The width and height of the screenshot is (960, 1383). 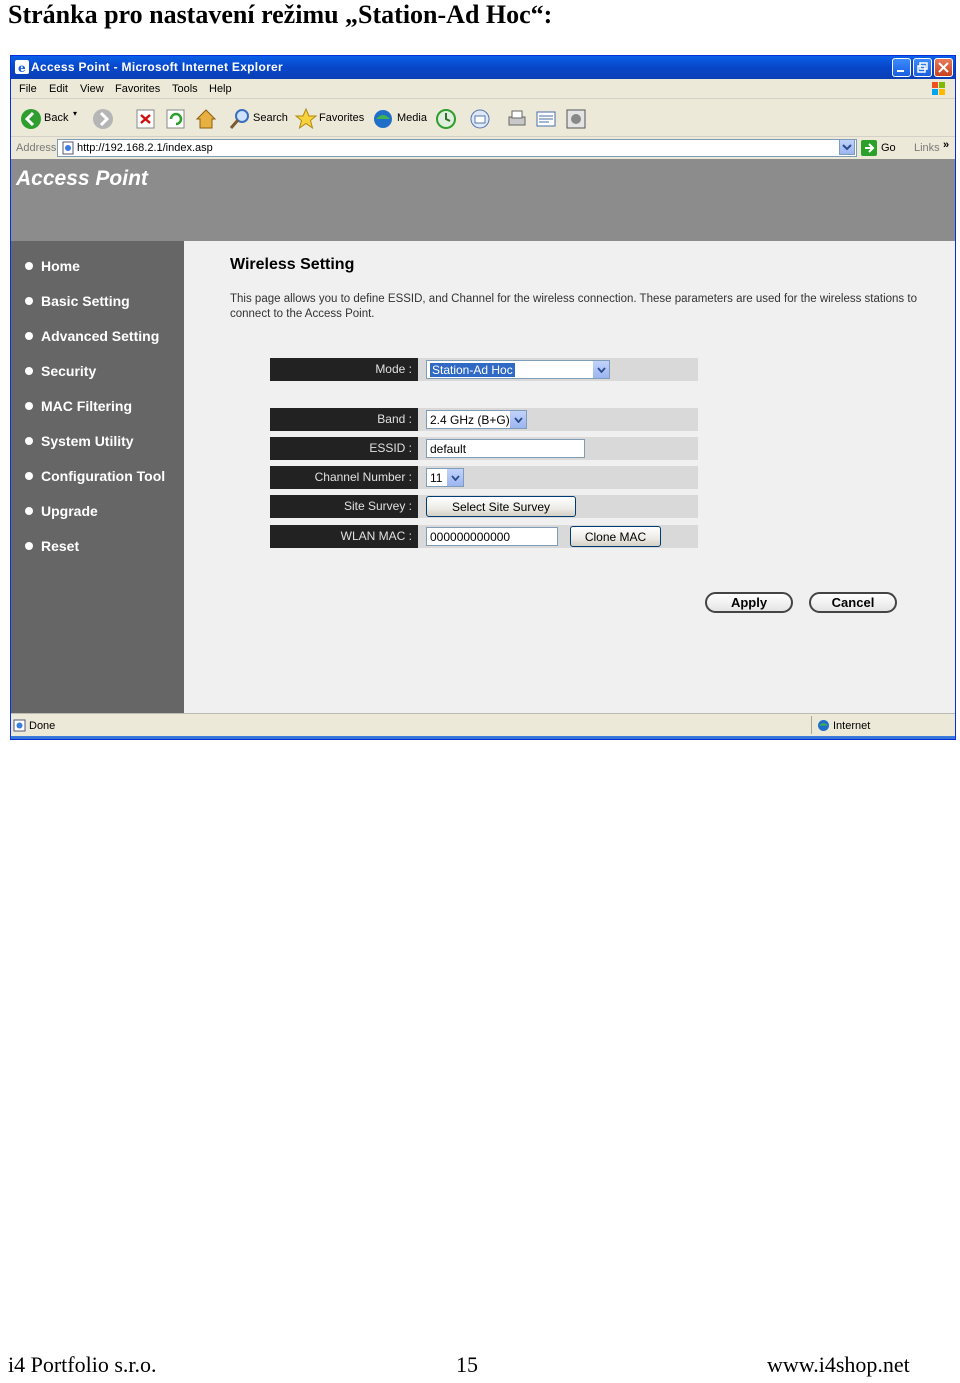 What do you see at coordinates (412, 118) in the screenshot?
I see `media-button-label: Media` at bounding box center [412, 118].